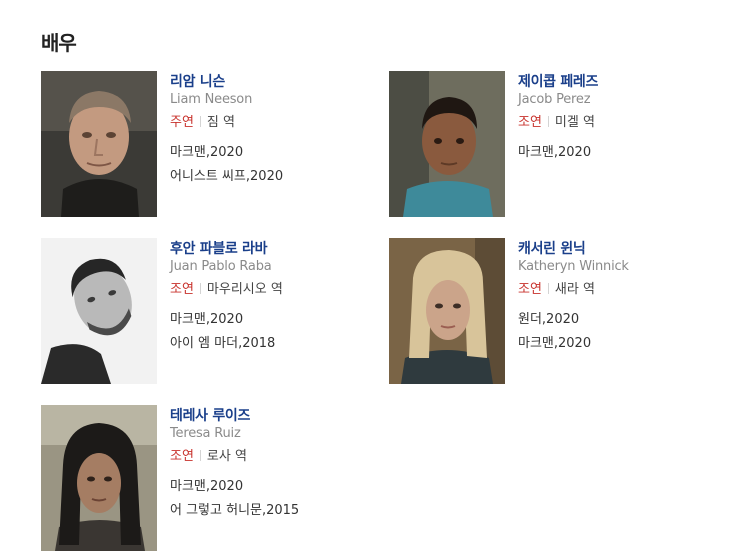 This screenshot has width=737, height=560. Describe the element at coordinates (270, 162) in the screenshot. I see `filmography: 마크맨,2020 어니스트 씨프,2020` at that location.